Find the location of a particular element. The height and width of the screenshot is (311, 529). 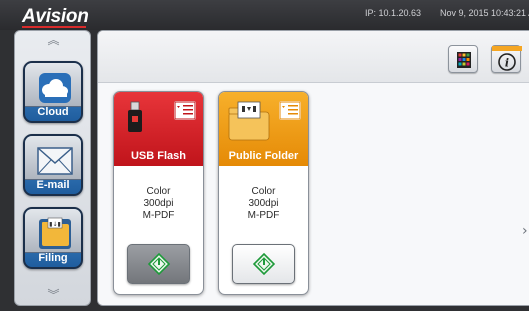

sidebar-item-cloud: Cloud is located at coordinates (53, 92).